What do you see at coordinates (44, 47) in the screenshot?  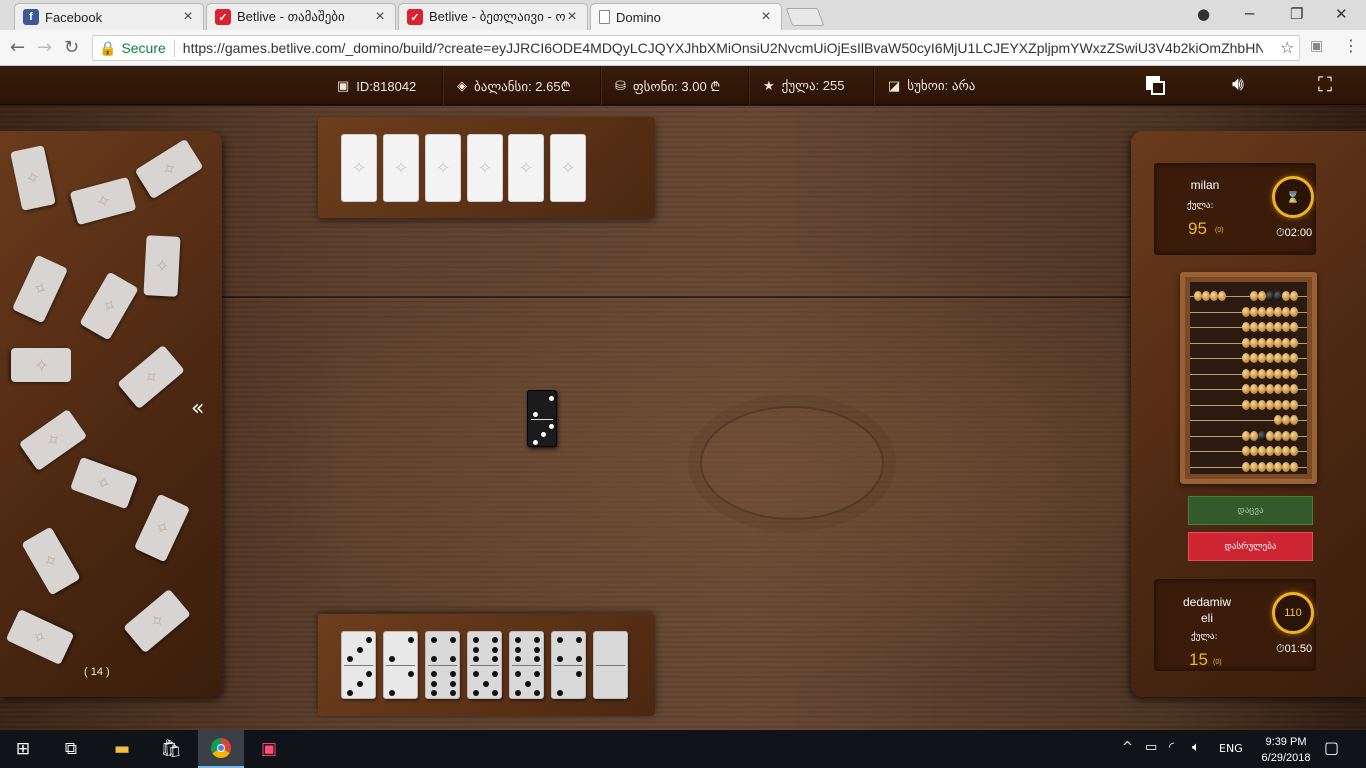 I see `forward-button: →` at bounding box center [44, 47].